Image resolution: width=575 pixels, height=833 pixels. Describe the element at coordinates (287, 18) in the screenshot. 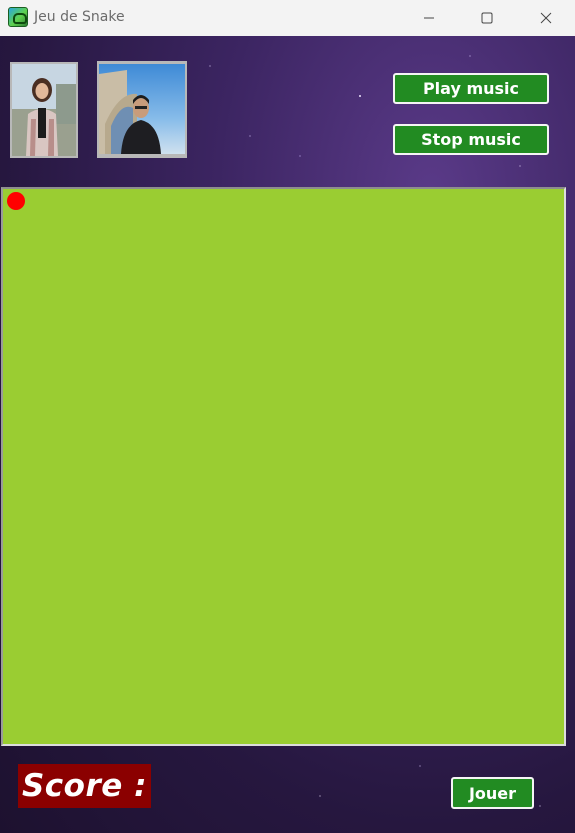

I see `title-bar: Jeu de Snake` at that location.